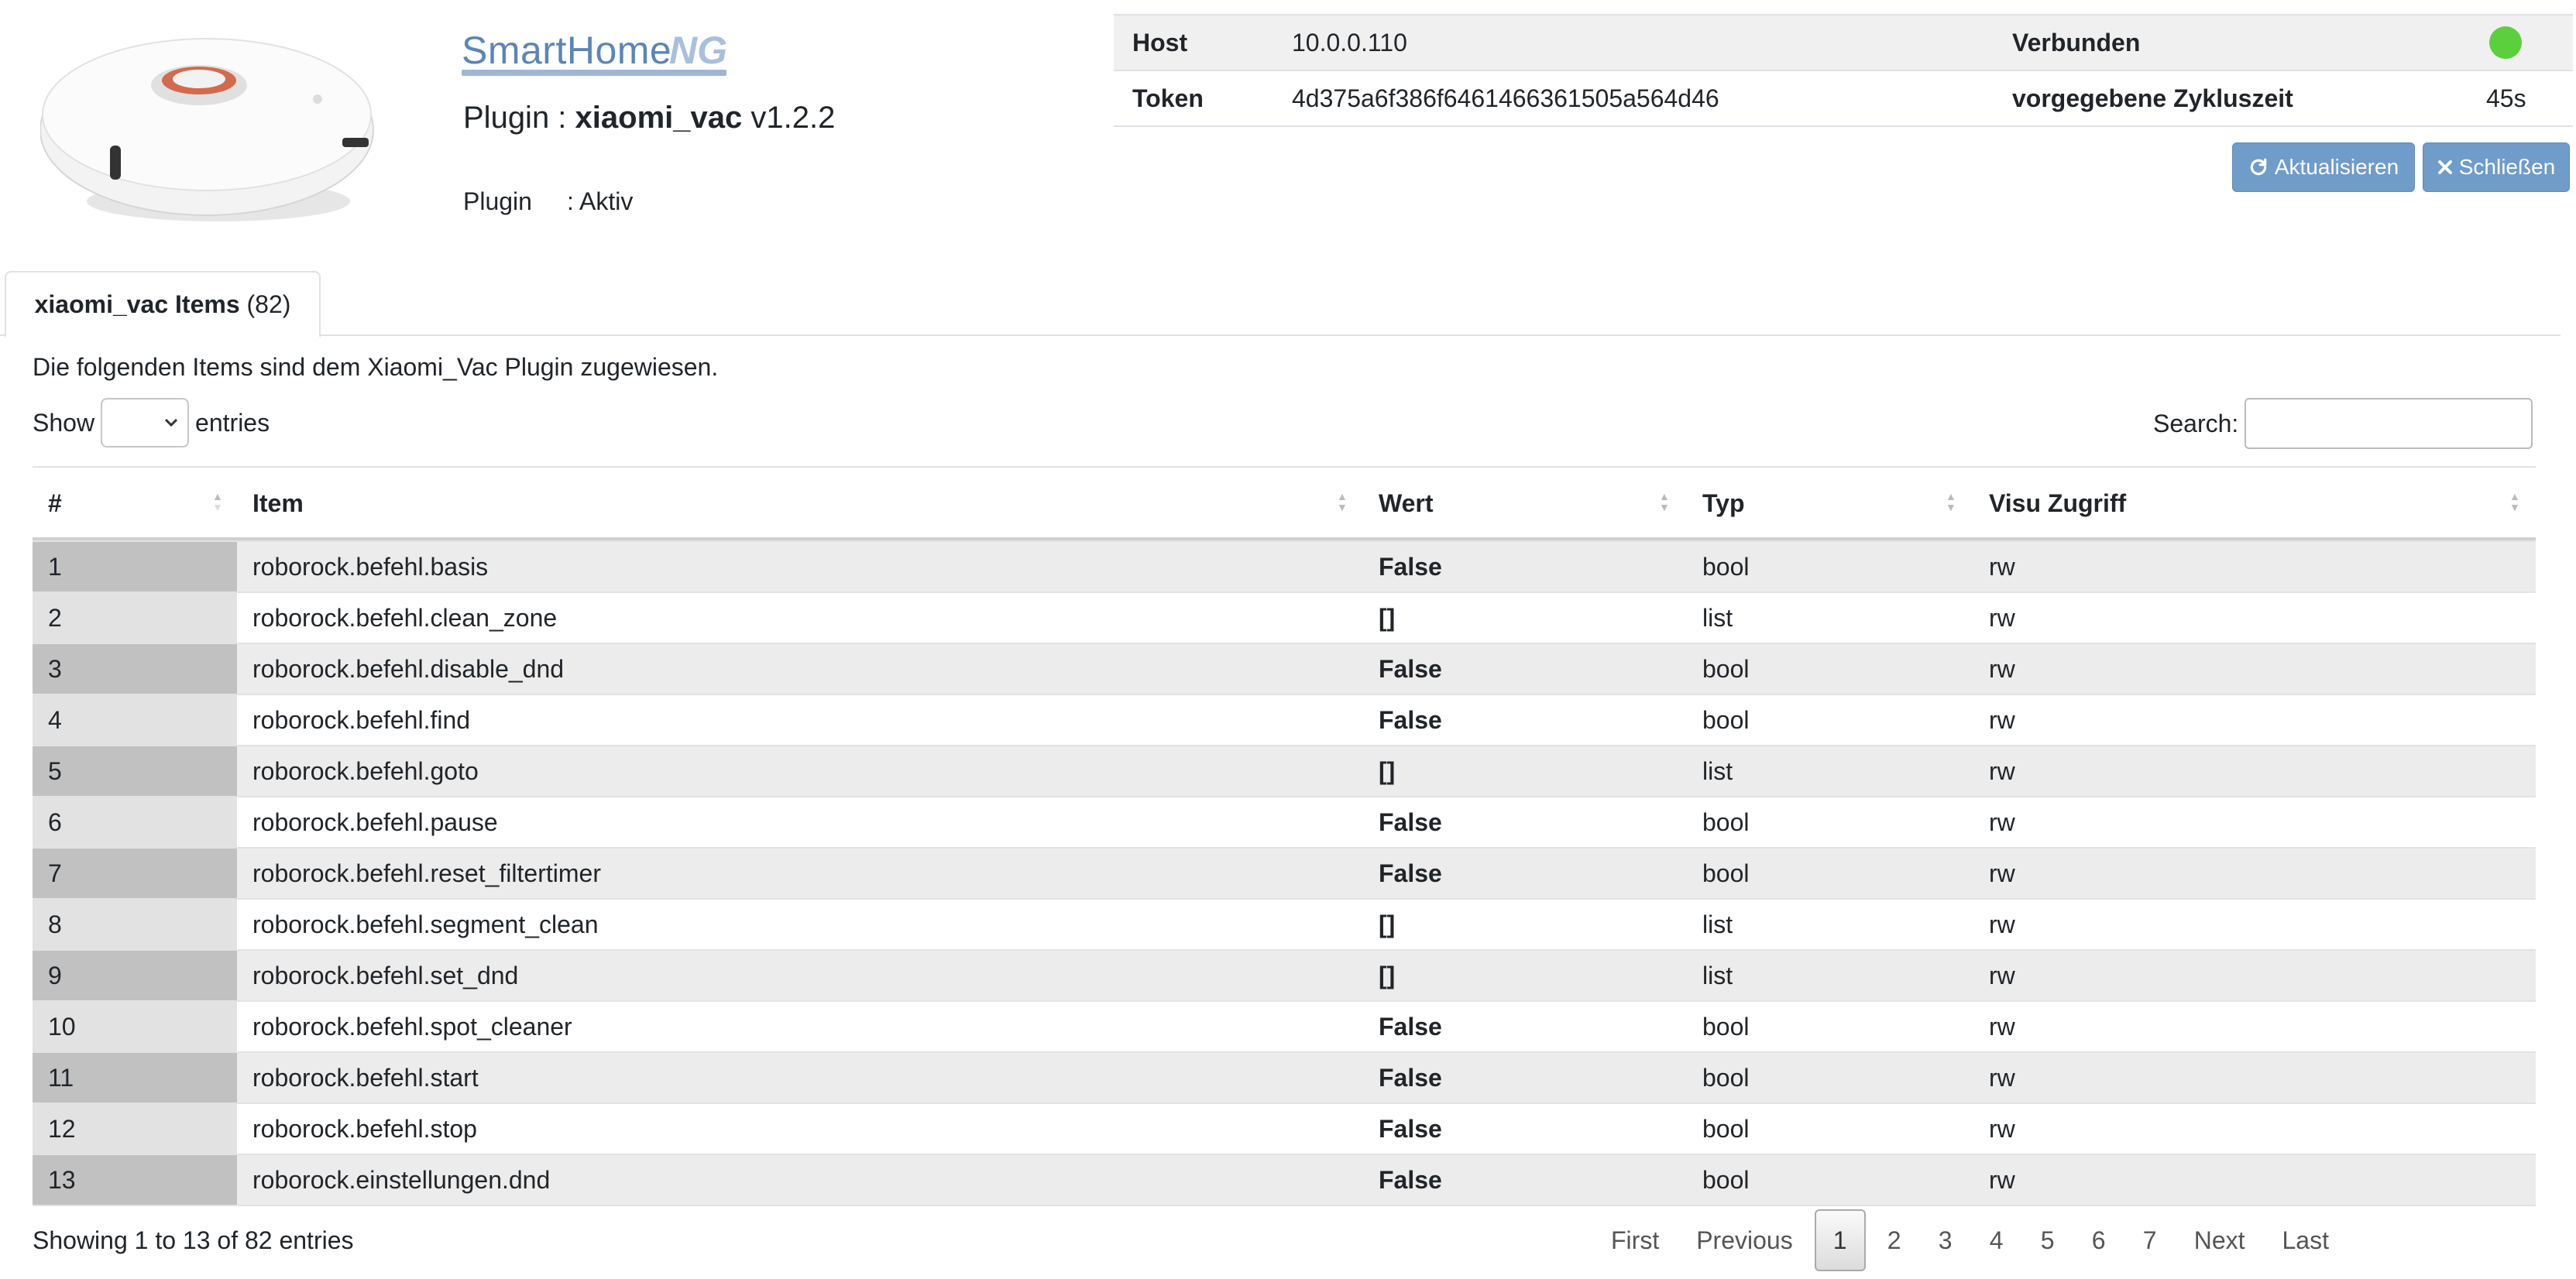 The width and height of the screenshot is (2576, 1279). I want to click on table-row: 4 roborock.befehl.find False bool rw, so click(1284, 720).